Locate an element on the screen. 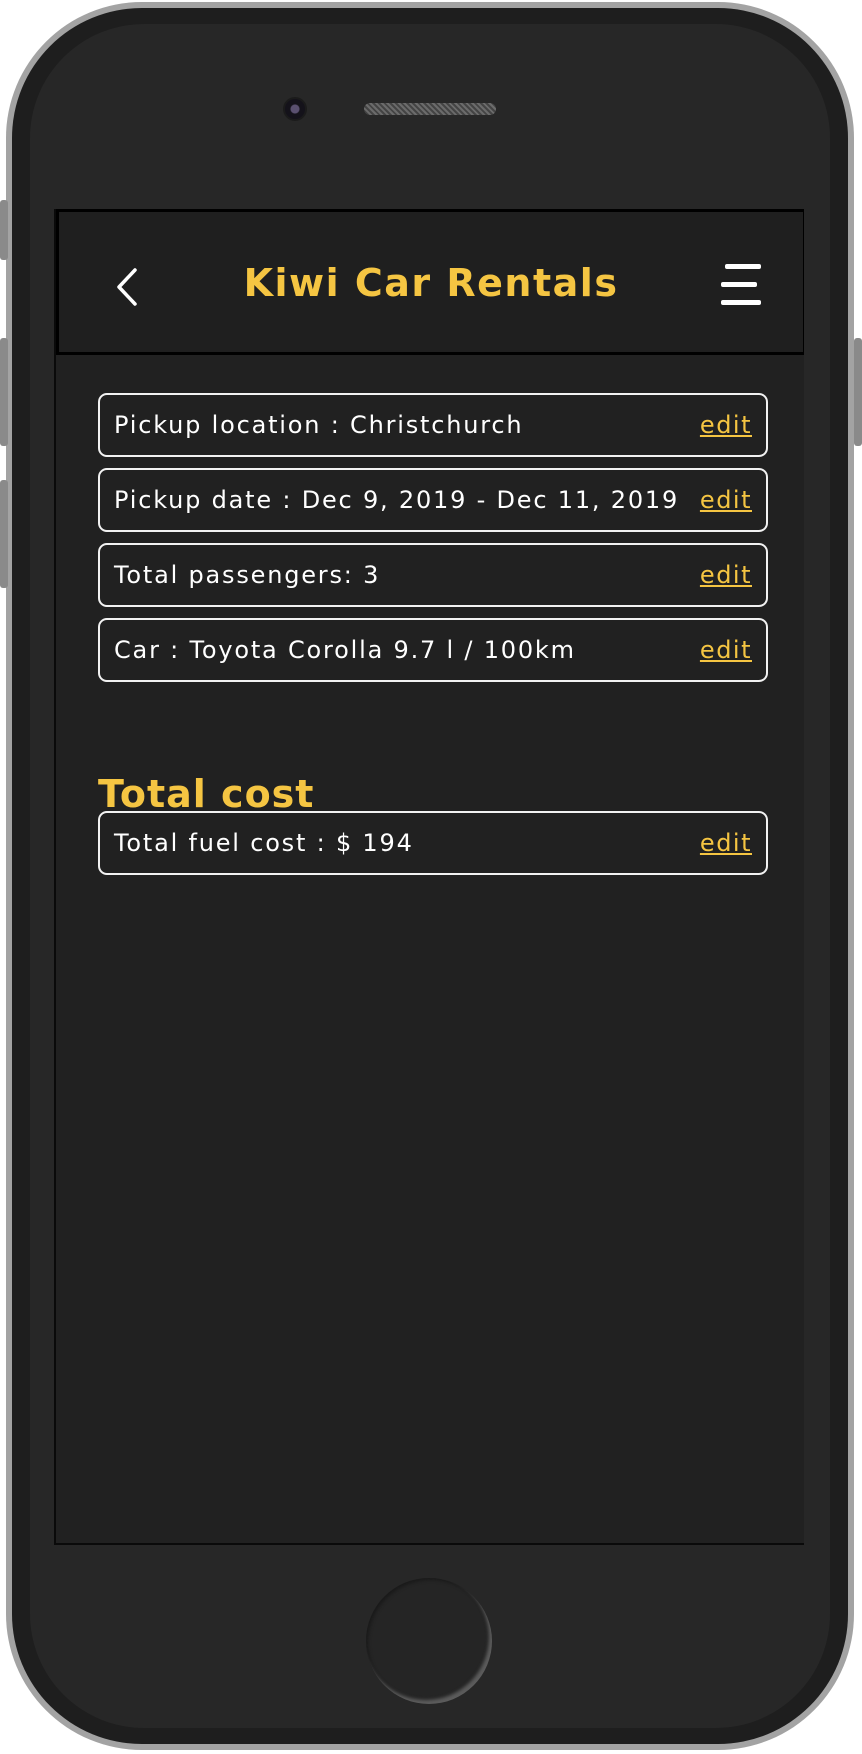  mute-switch is located at coordinates (4, 230).